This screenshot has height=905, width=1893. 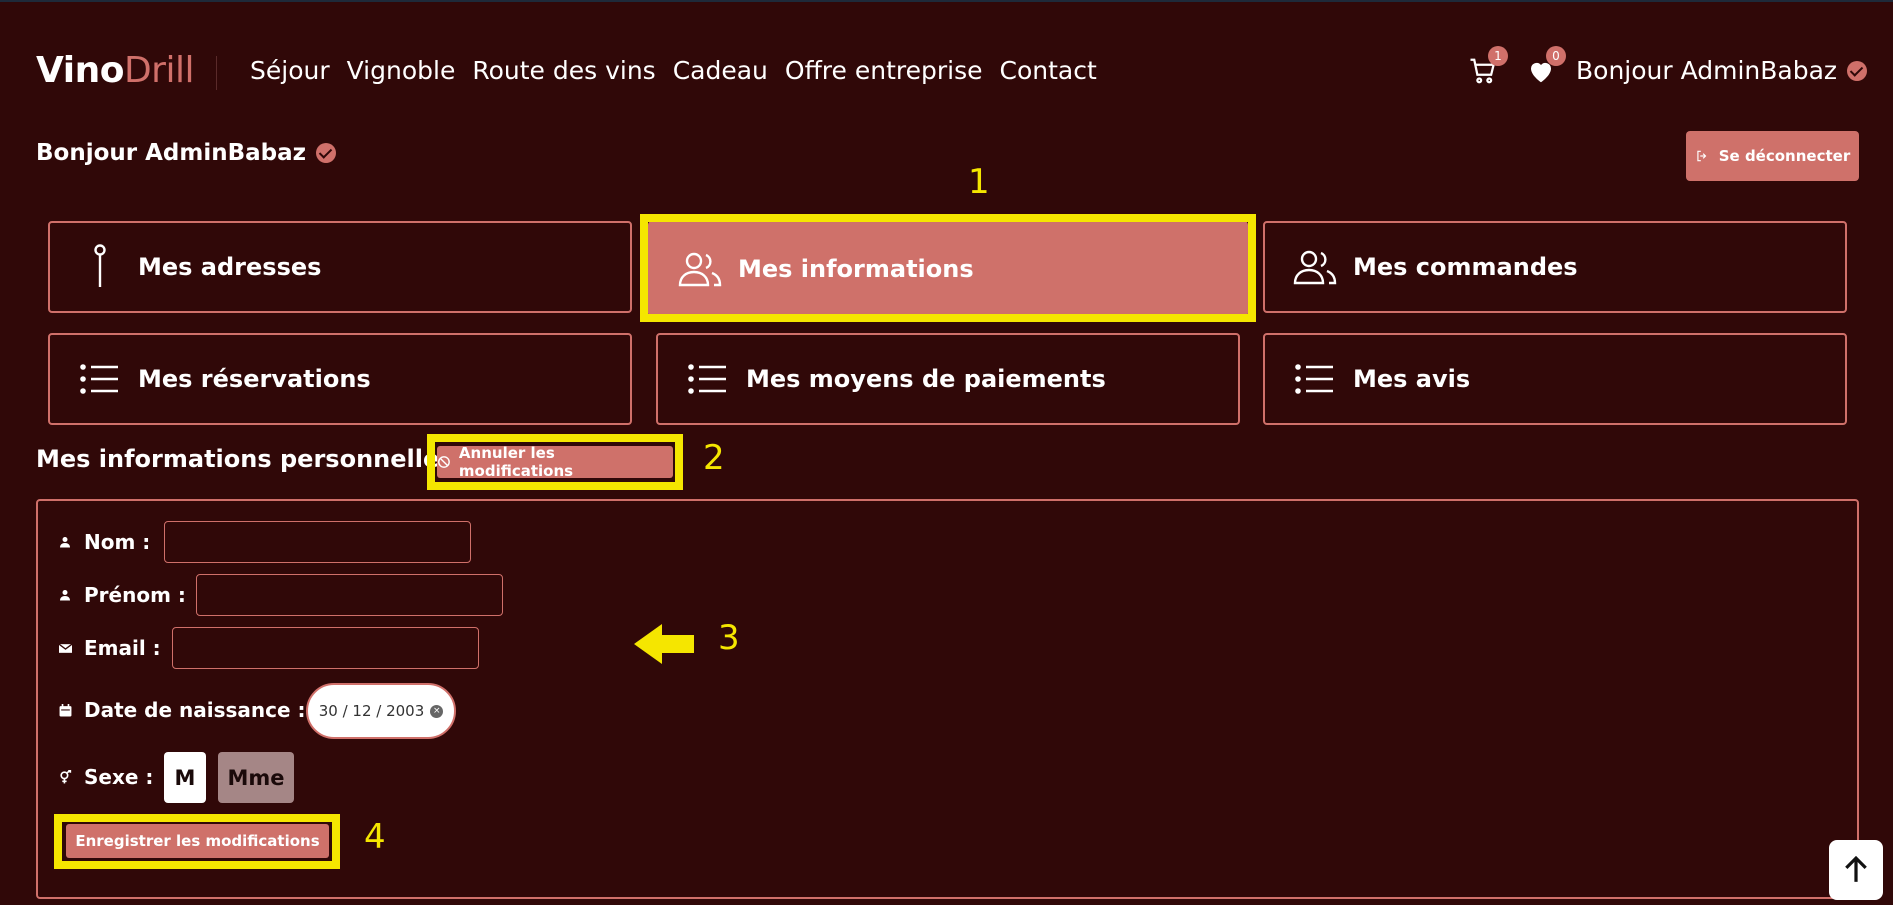 I want to click on logout-button: Se déconnecter, so click(x=1772, y=156).